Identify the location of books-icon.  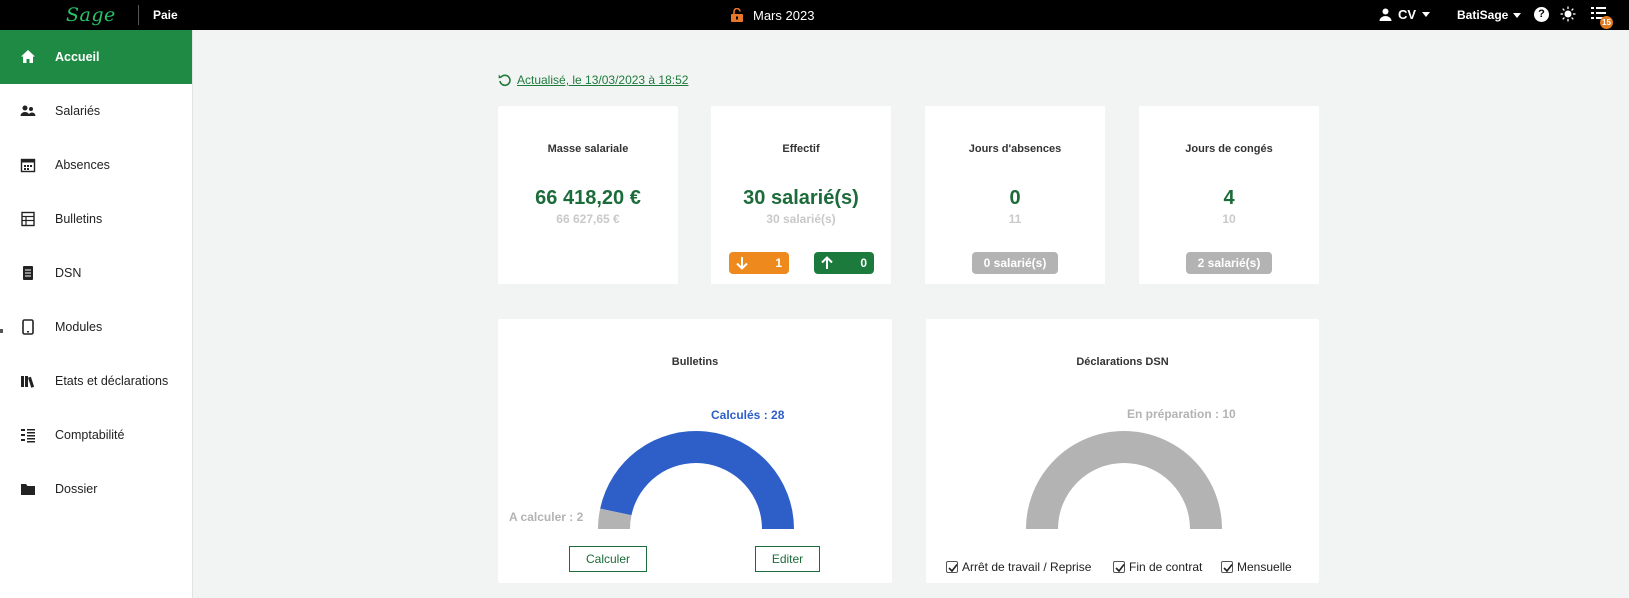
(28, 382).